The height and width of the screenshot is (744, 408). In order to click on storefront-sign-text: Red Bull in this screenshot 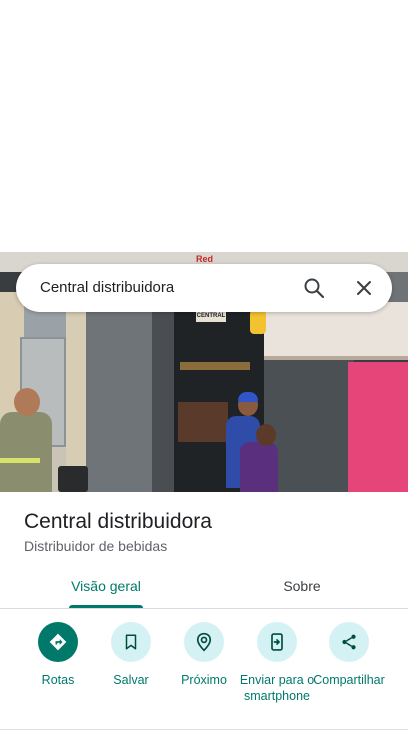, I will do `click(205, 264)`.